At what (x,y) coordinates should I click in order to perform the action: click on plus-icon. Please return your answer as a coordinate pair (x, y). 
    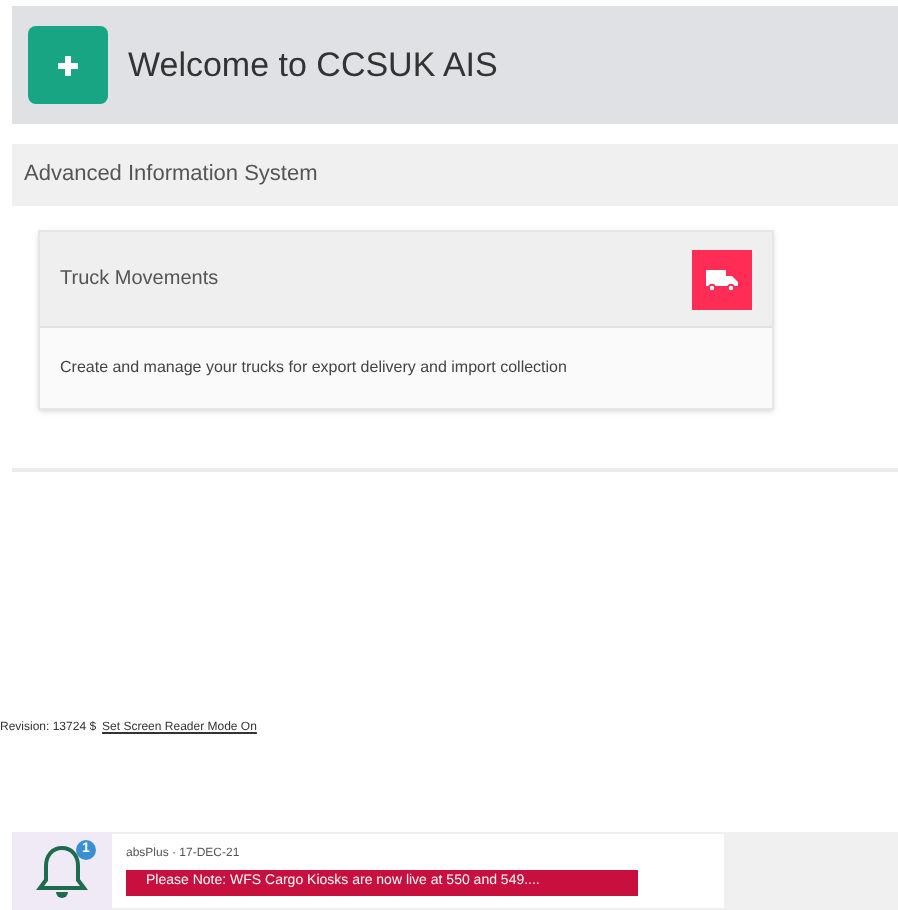
    Looking at the image, I should click on (68, 65).